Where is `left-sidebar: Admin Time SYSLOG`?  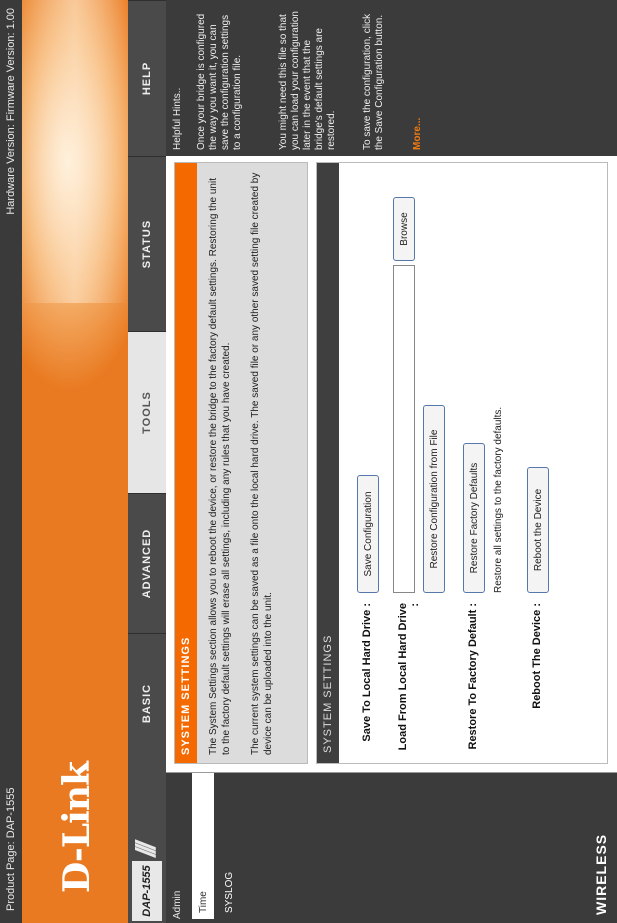 left-sidebar: Admin Time SYSLOG is located at coordinates (391, 848).